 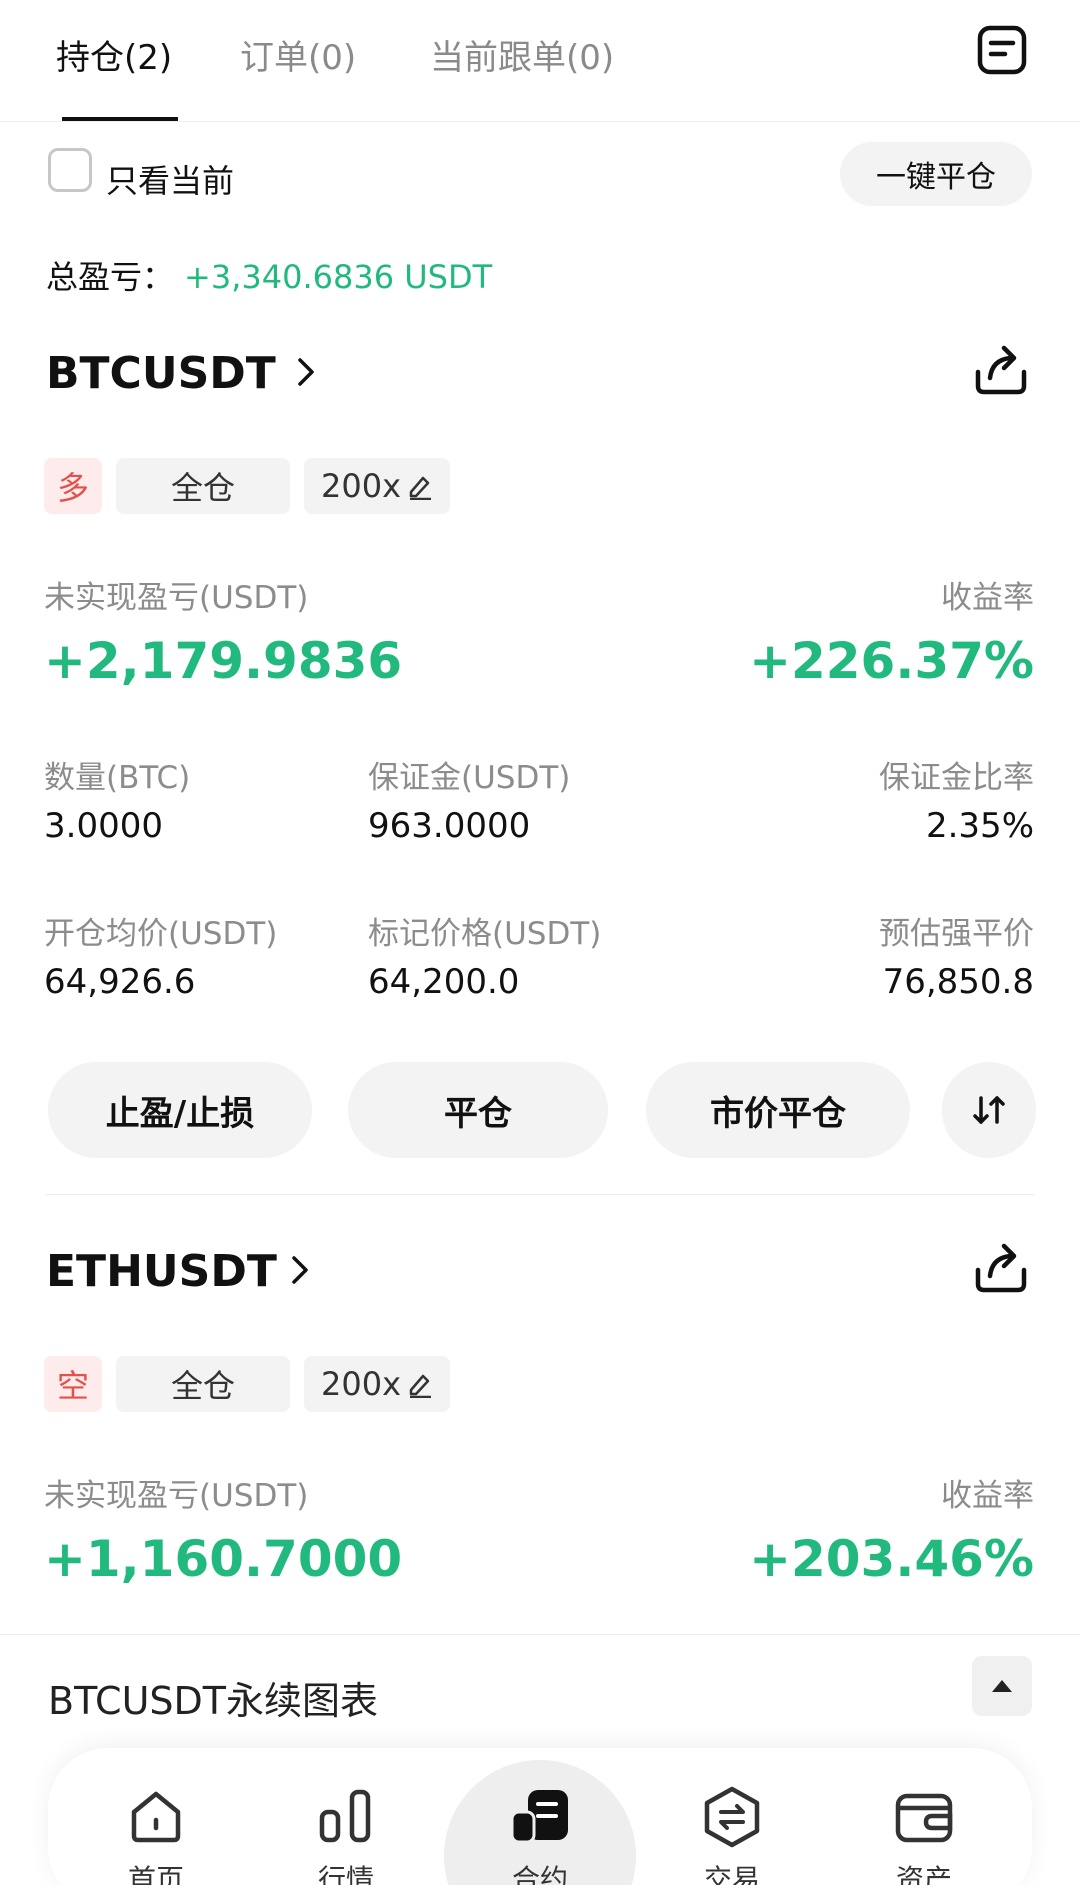 I want to click on margin-ratio-value: 2.35%, so click(x=979, y=826).